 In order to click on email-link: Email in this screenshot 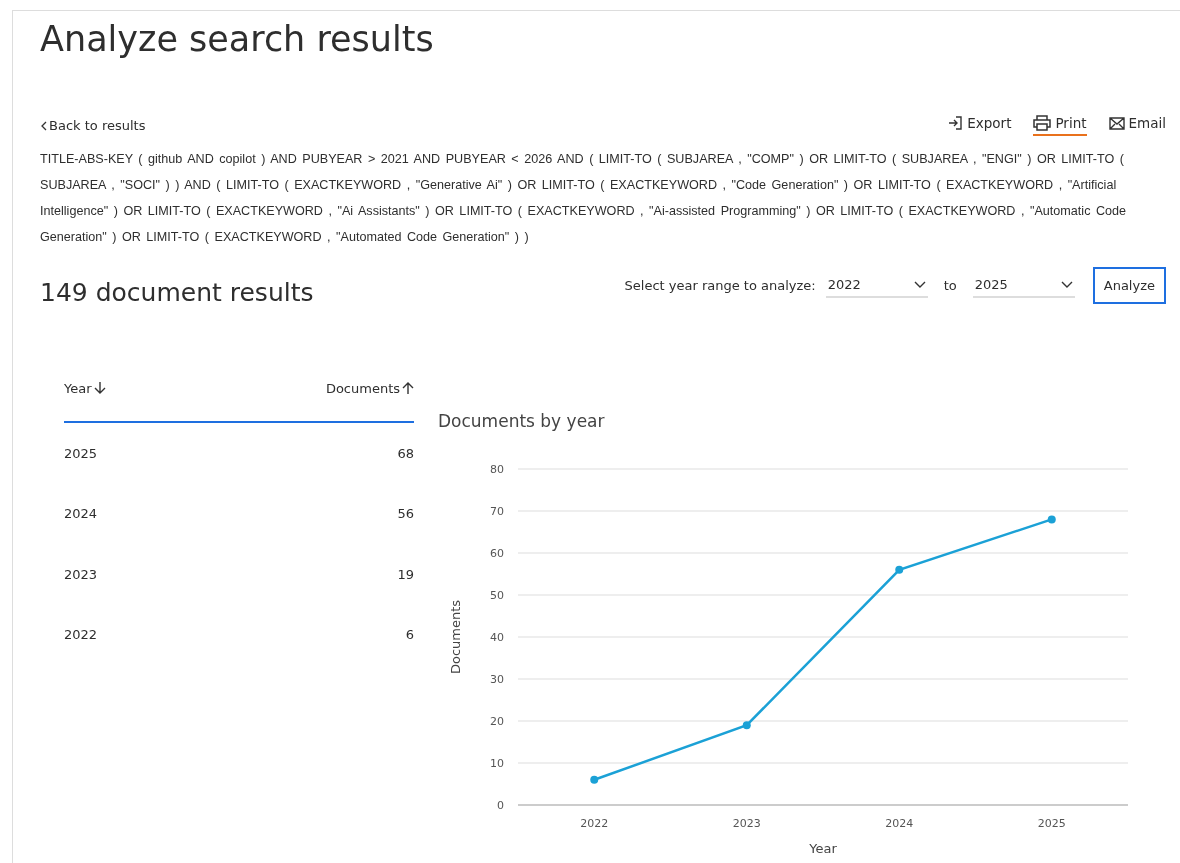, I will do `click(1137, 125)`.